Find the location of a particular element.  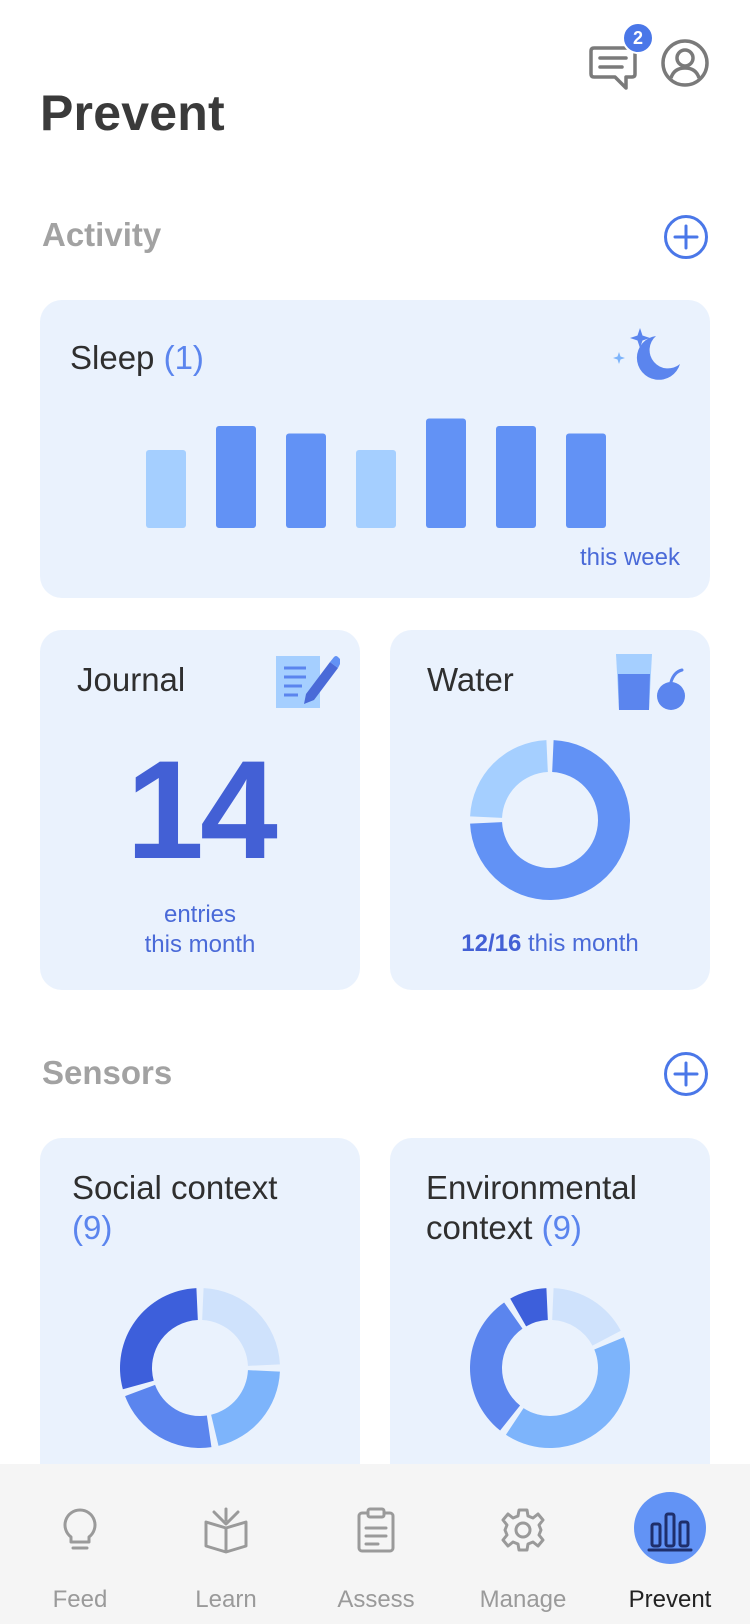

tab-learn: Learn is located at coordinates (226, 1544).